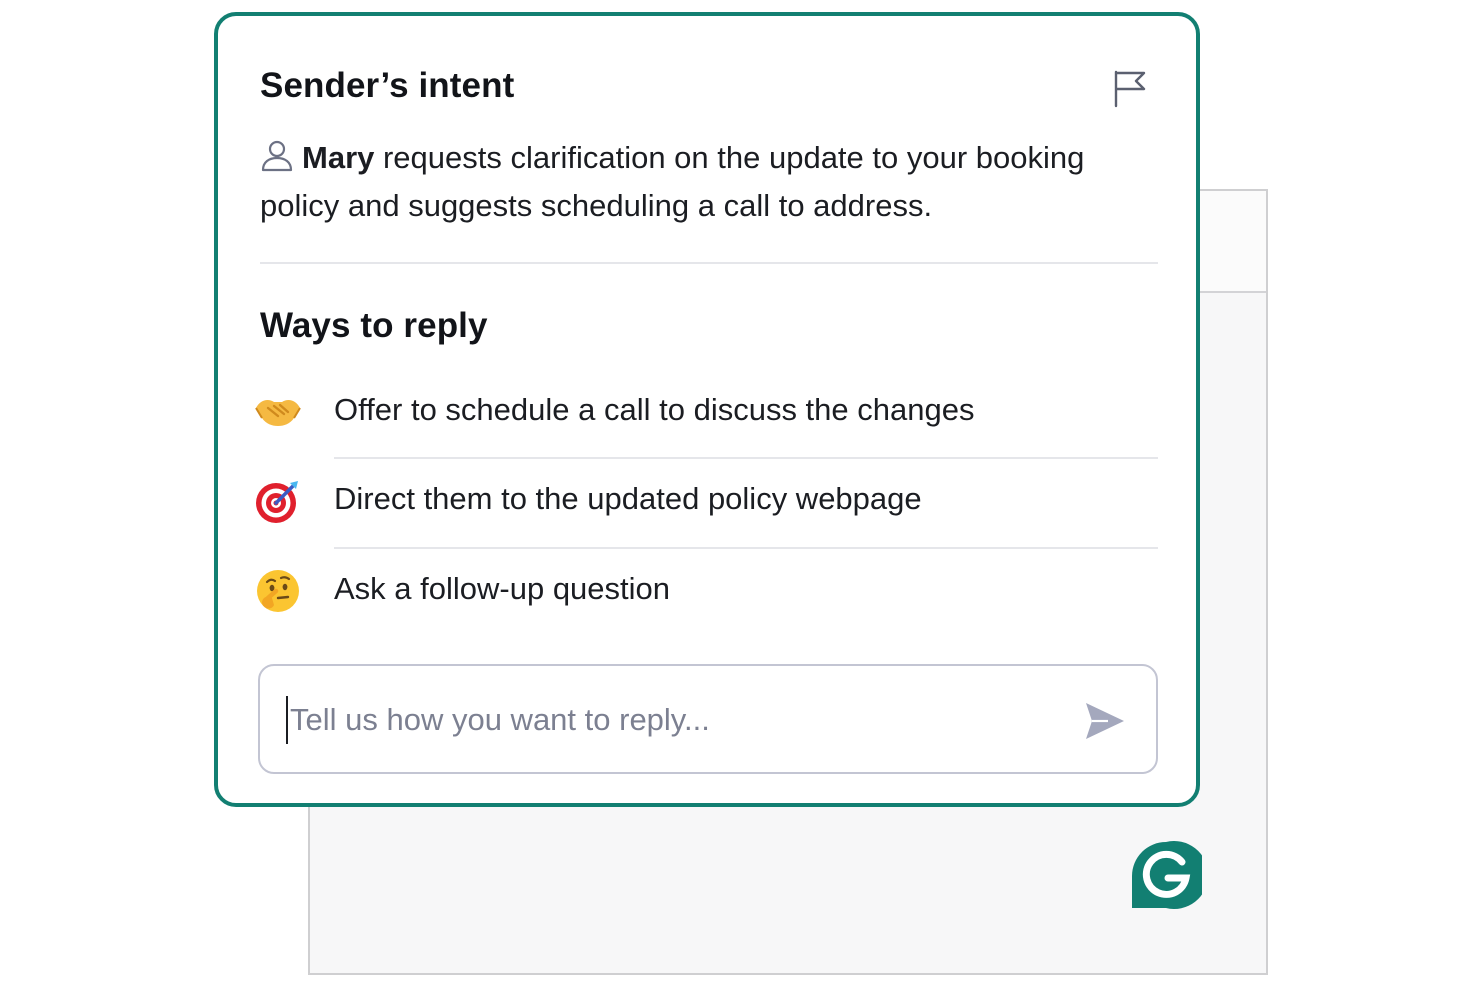 The width and height of the screenshot is (1480, 987). What do you see at coordinates (278, 591) in the screenshot?
I see `thinking-face-icon` at bounding box center [278, 591].